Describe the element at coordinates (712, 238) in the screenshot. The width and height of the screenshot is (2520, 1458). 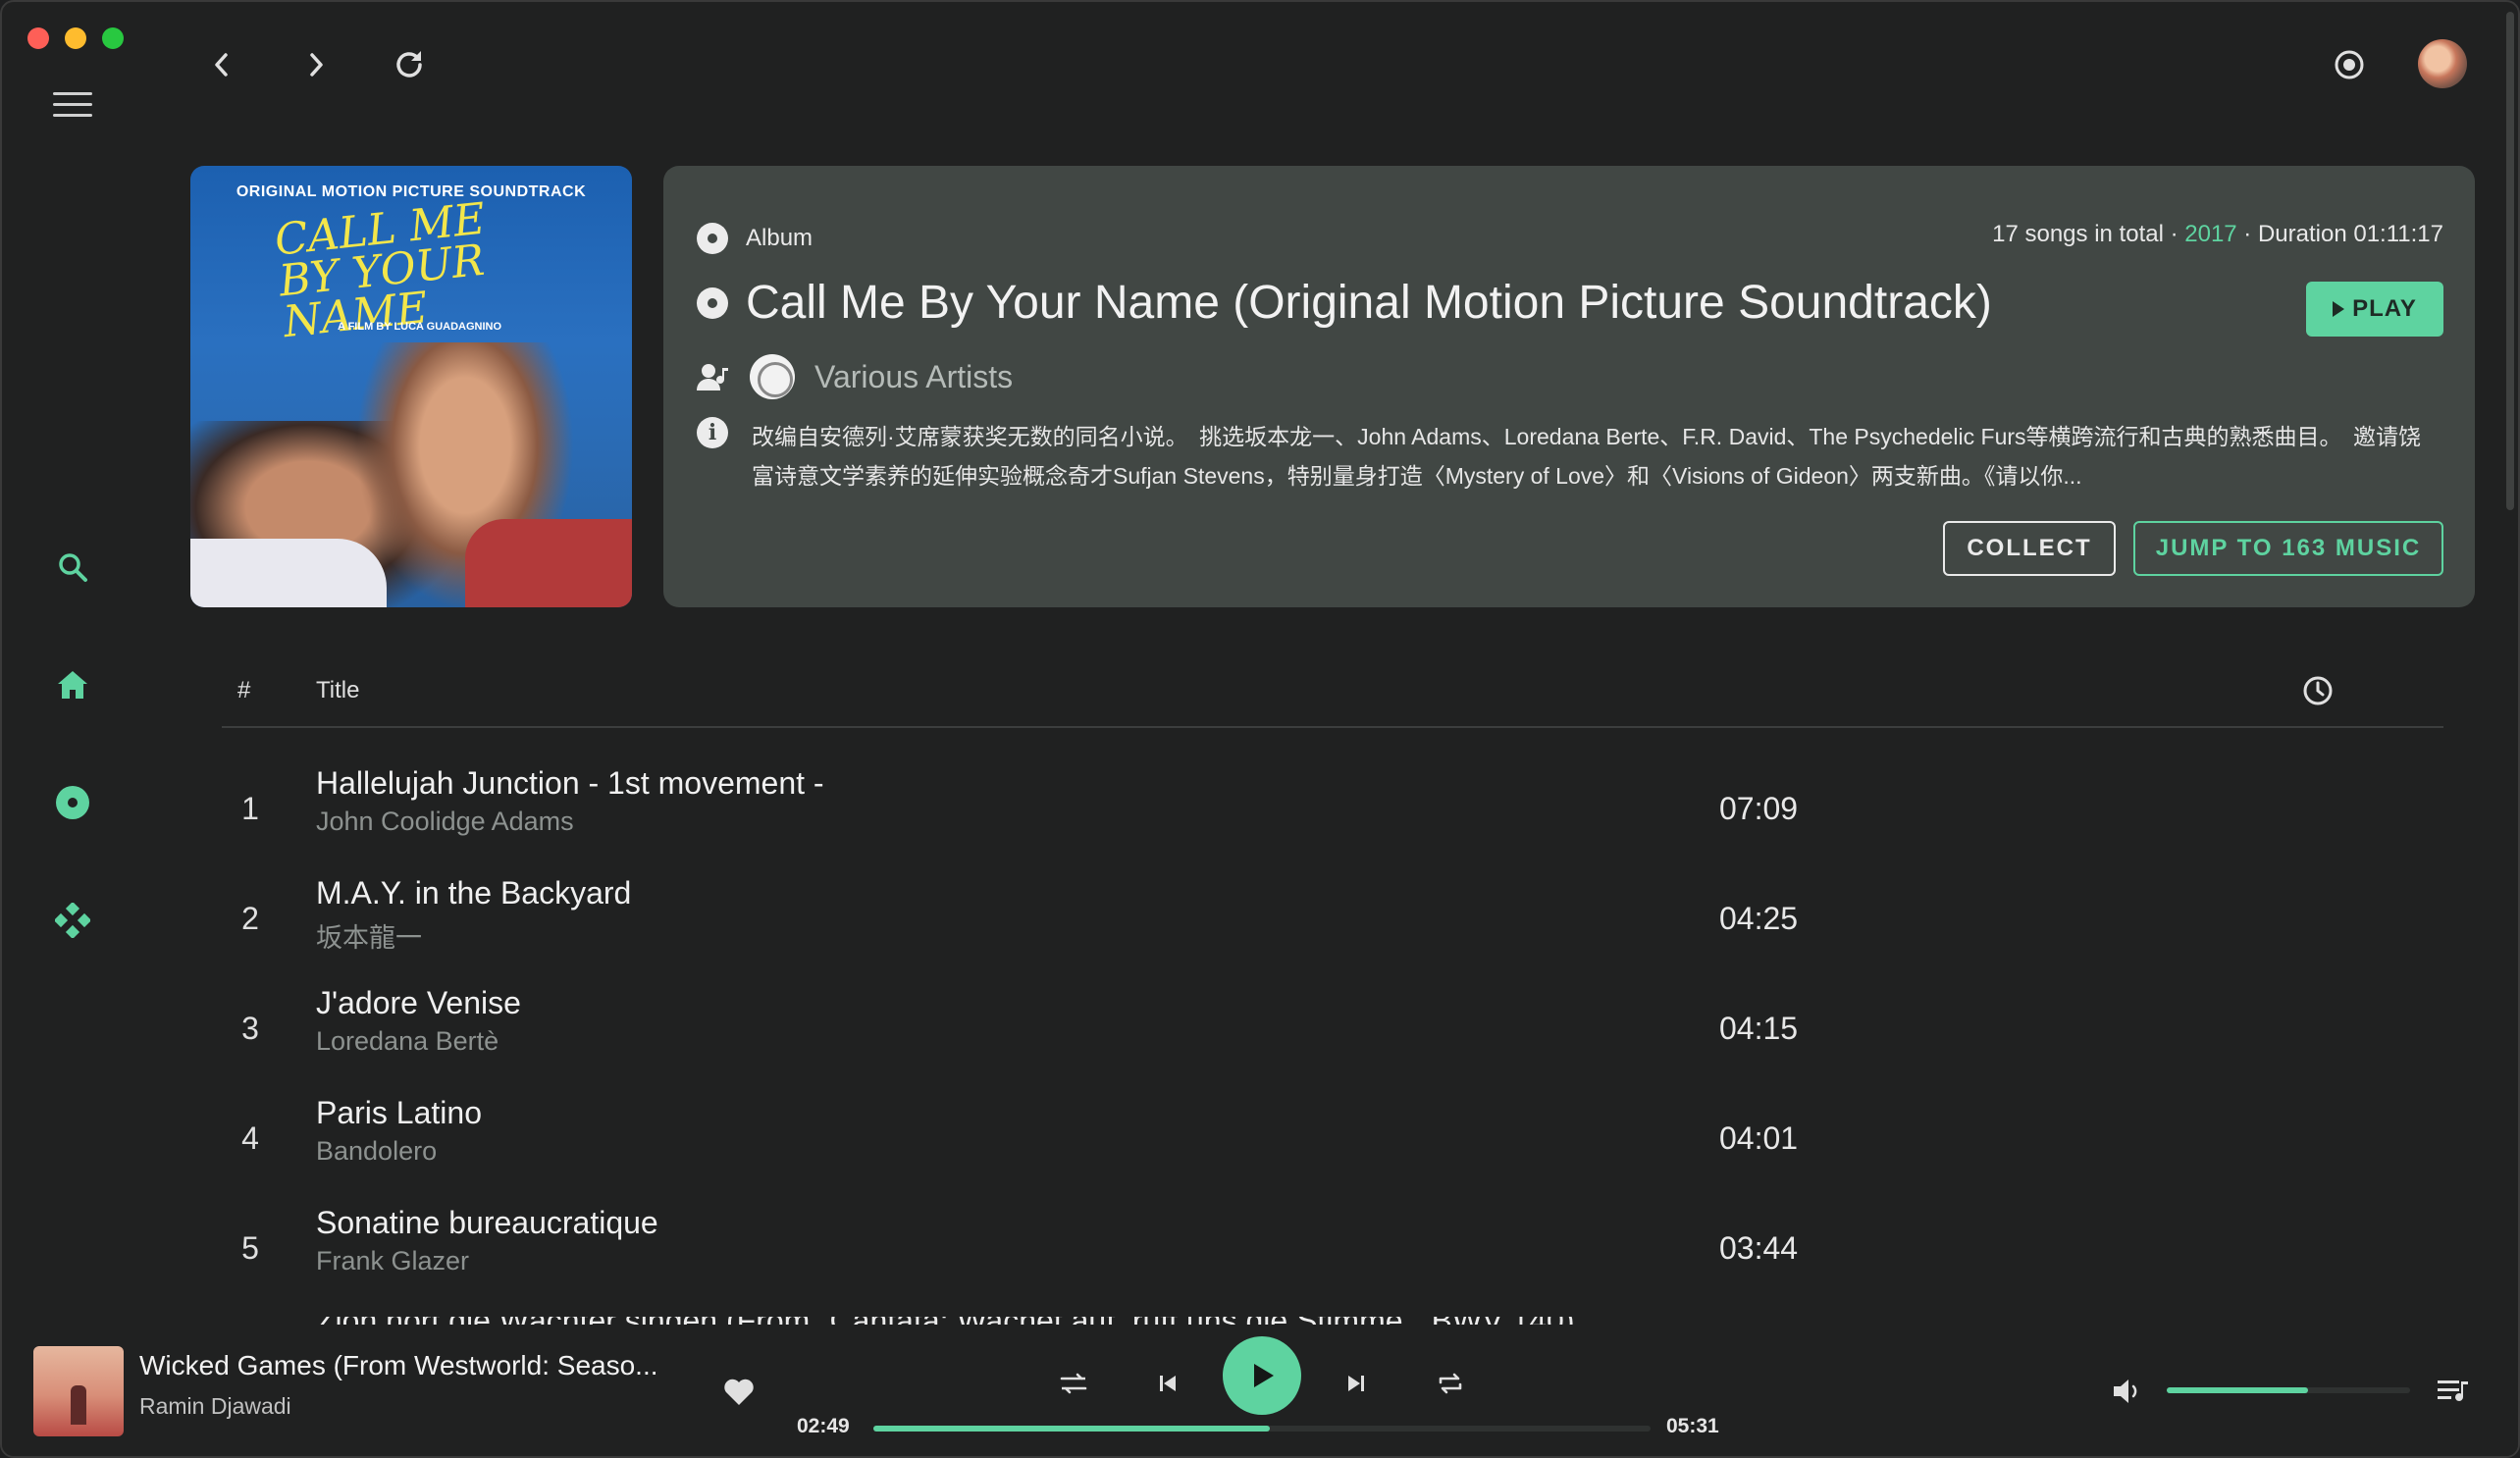
I see `album-disc-icon` at that location.